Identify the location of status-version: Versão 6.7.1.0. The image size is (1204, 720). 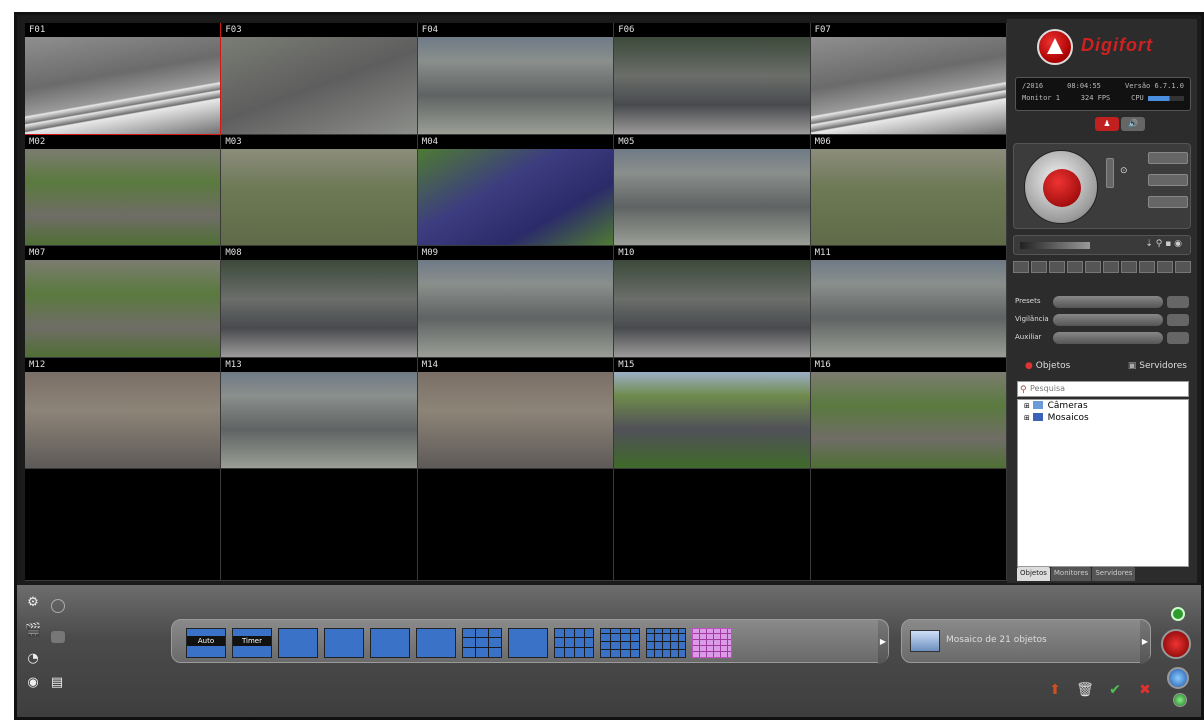
(1154, 86).